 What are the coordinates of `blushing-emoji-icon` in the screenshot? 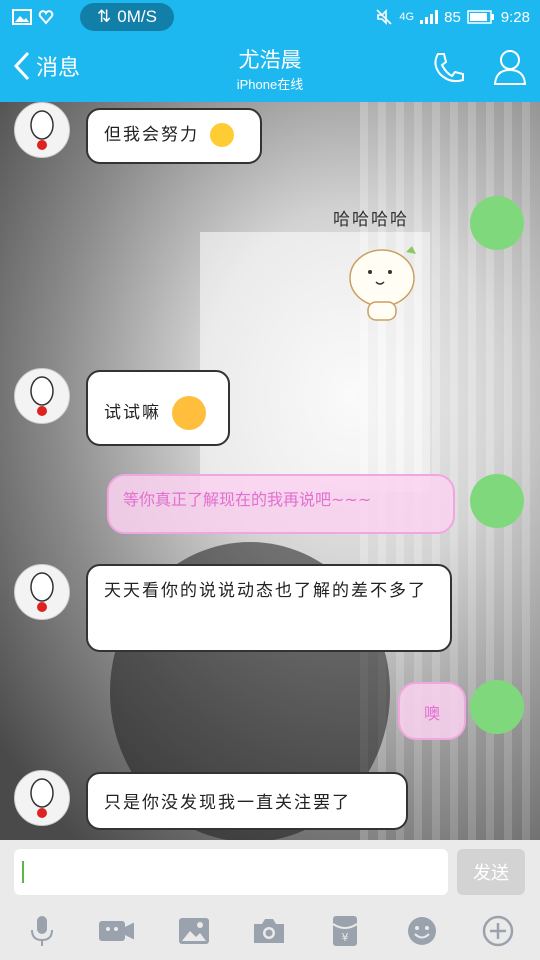 It's located at (189, 413).